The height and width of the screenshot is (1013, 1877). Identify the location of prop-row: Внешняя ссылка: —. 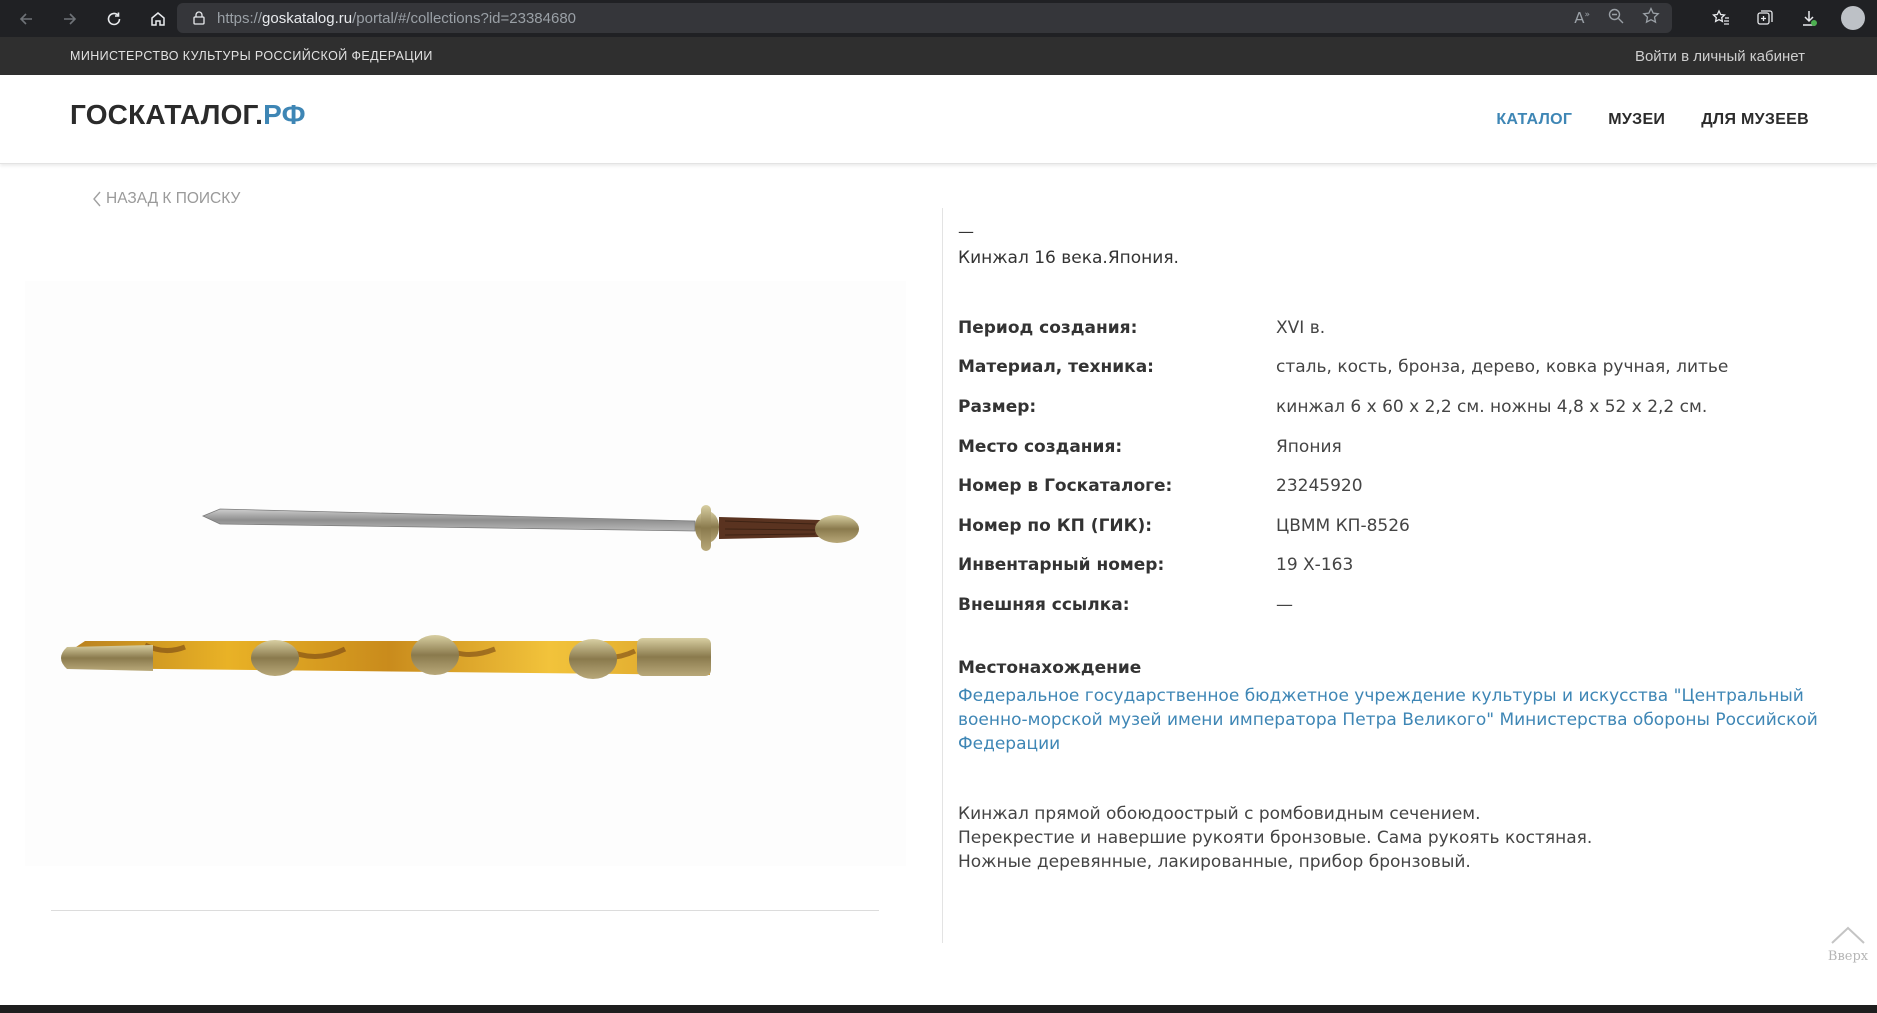
(1343, 605).